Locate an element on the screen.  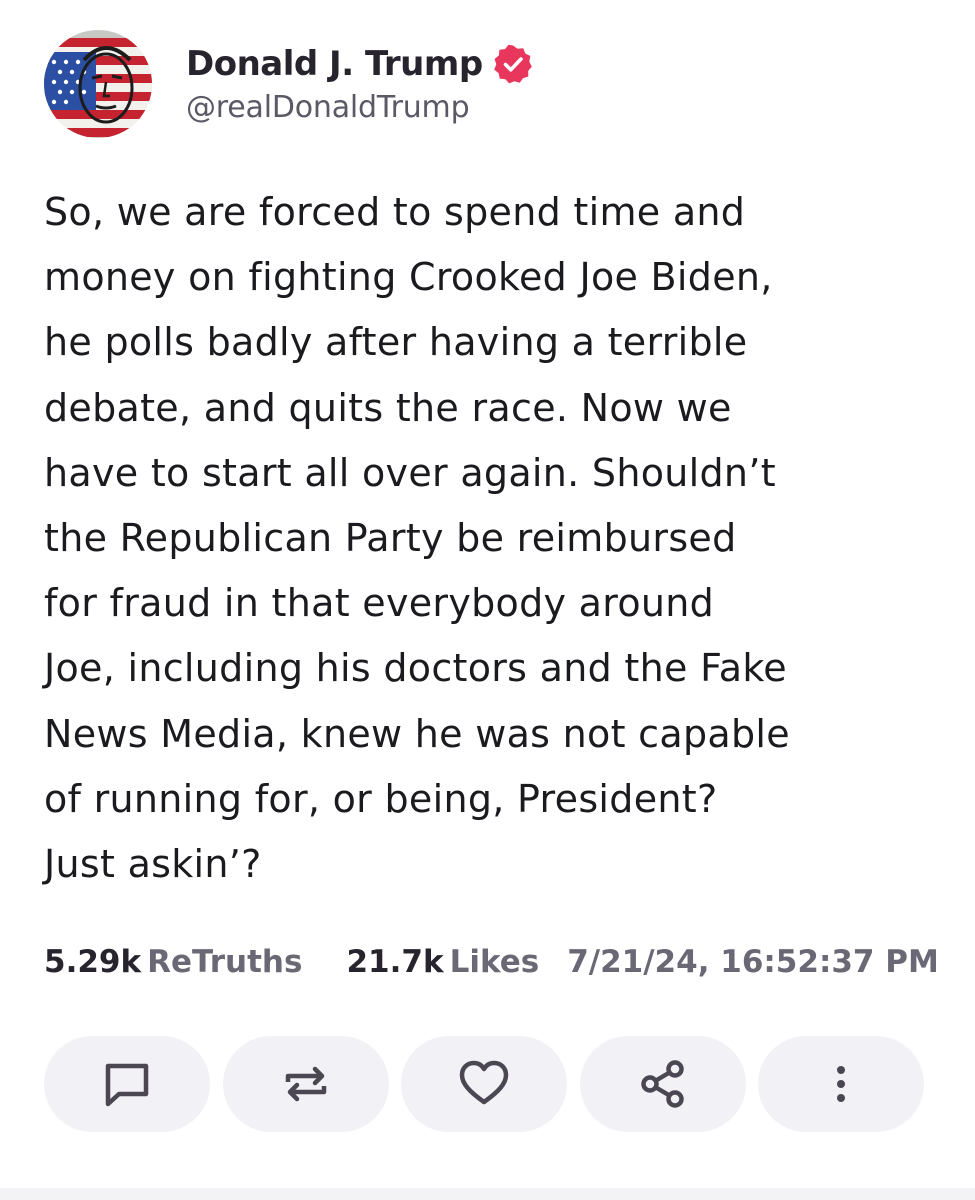
post-line: Joe, including his doctors and the Fake is located at coordinates (415, 668).